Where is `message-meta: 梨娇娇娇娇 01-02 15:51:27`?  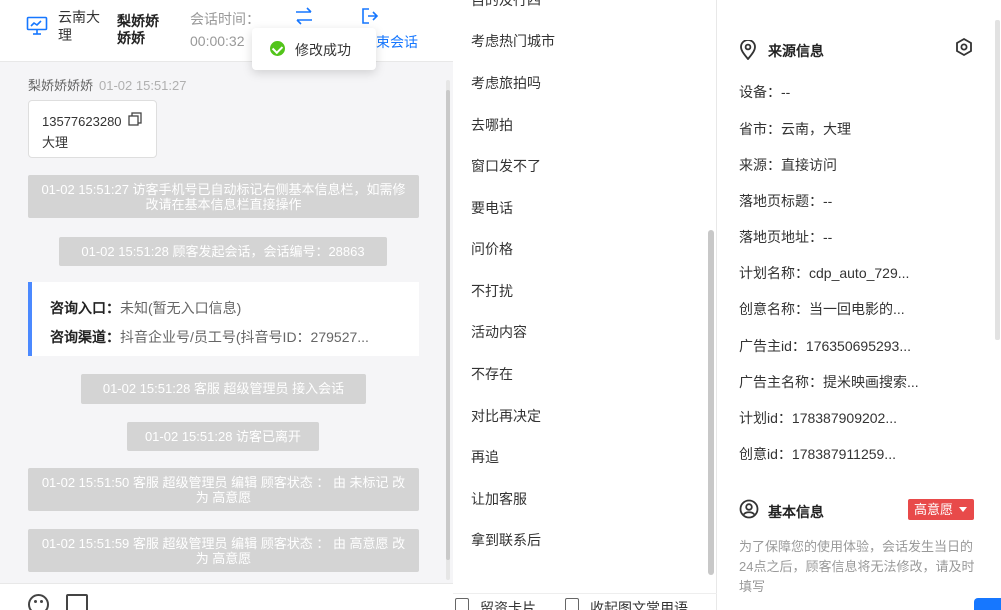
message-meta: 梨娇娇娇娇 01-02 15:51:27 is located at coordinates (107, 84).